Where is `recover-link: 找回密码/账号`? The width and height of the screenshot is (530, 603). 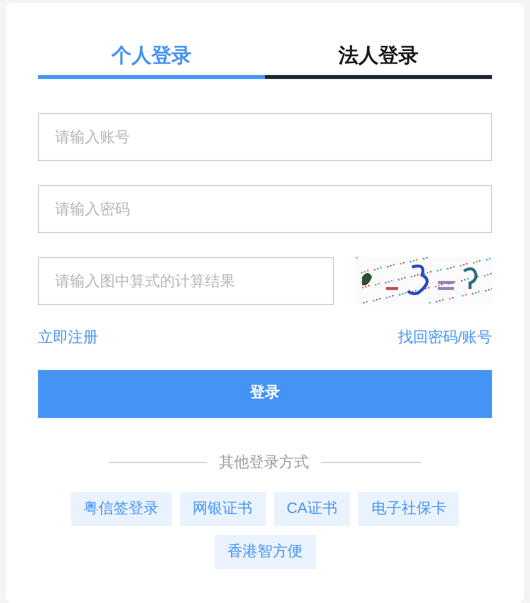 recover-link: 找回密码/账号 is located at coordinates (445, 338).